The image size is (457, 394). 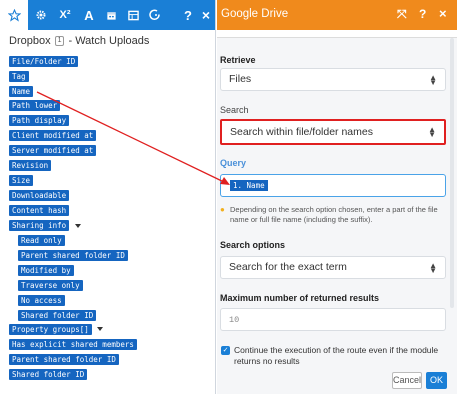 I want to click on retrieve-value: Files, so click(x=240, y=79).